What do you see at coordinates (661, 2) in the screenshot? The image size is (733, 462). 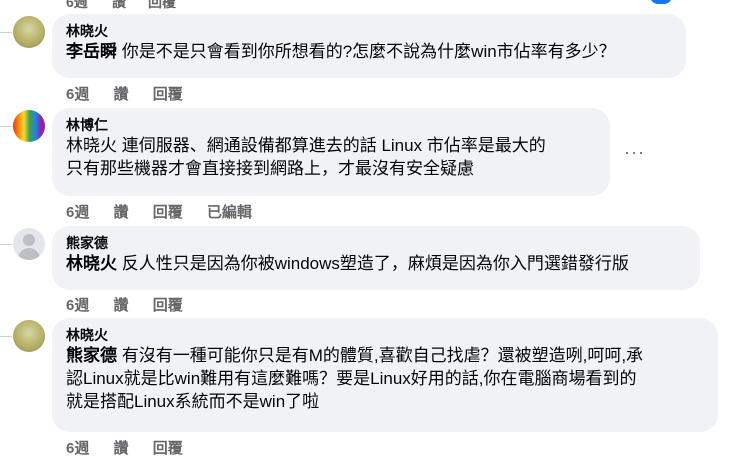 I see `reaction-badge` at bounding box center [661, 2].